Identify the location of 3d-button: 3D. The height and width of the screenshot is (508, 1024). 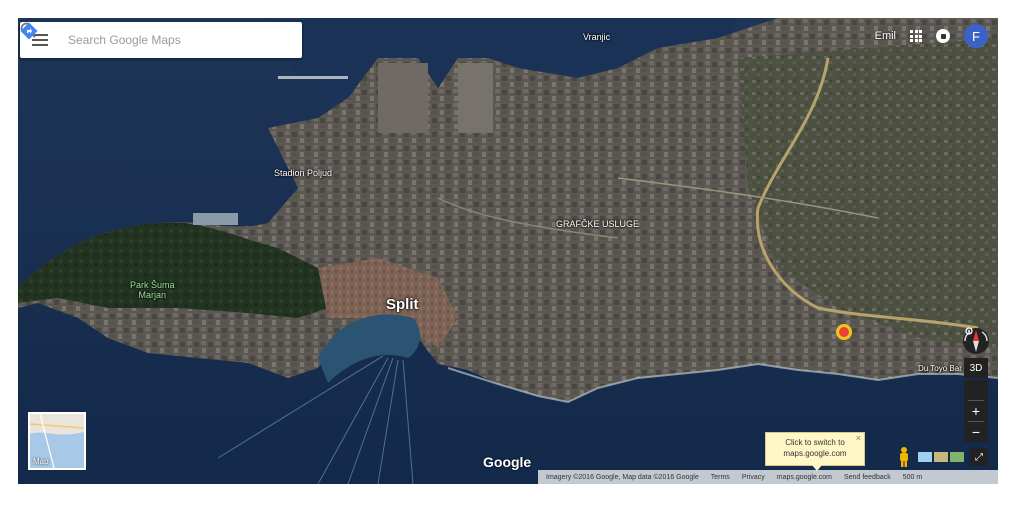
(976, 368).